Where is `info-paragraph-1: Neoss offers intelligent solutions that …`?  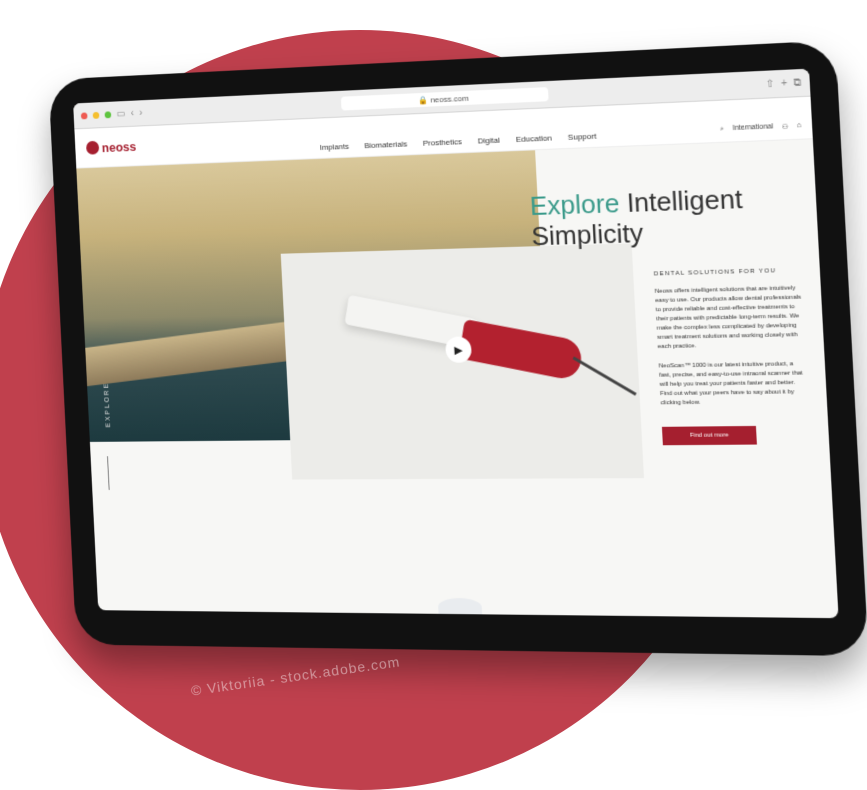
info-paragraph-1: Neoss offers intelligent solutions that … is located at coordinates (728, 318).